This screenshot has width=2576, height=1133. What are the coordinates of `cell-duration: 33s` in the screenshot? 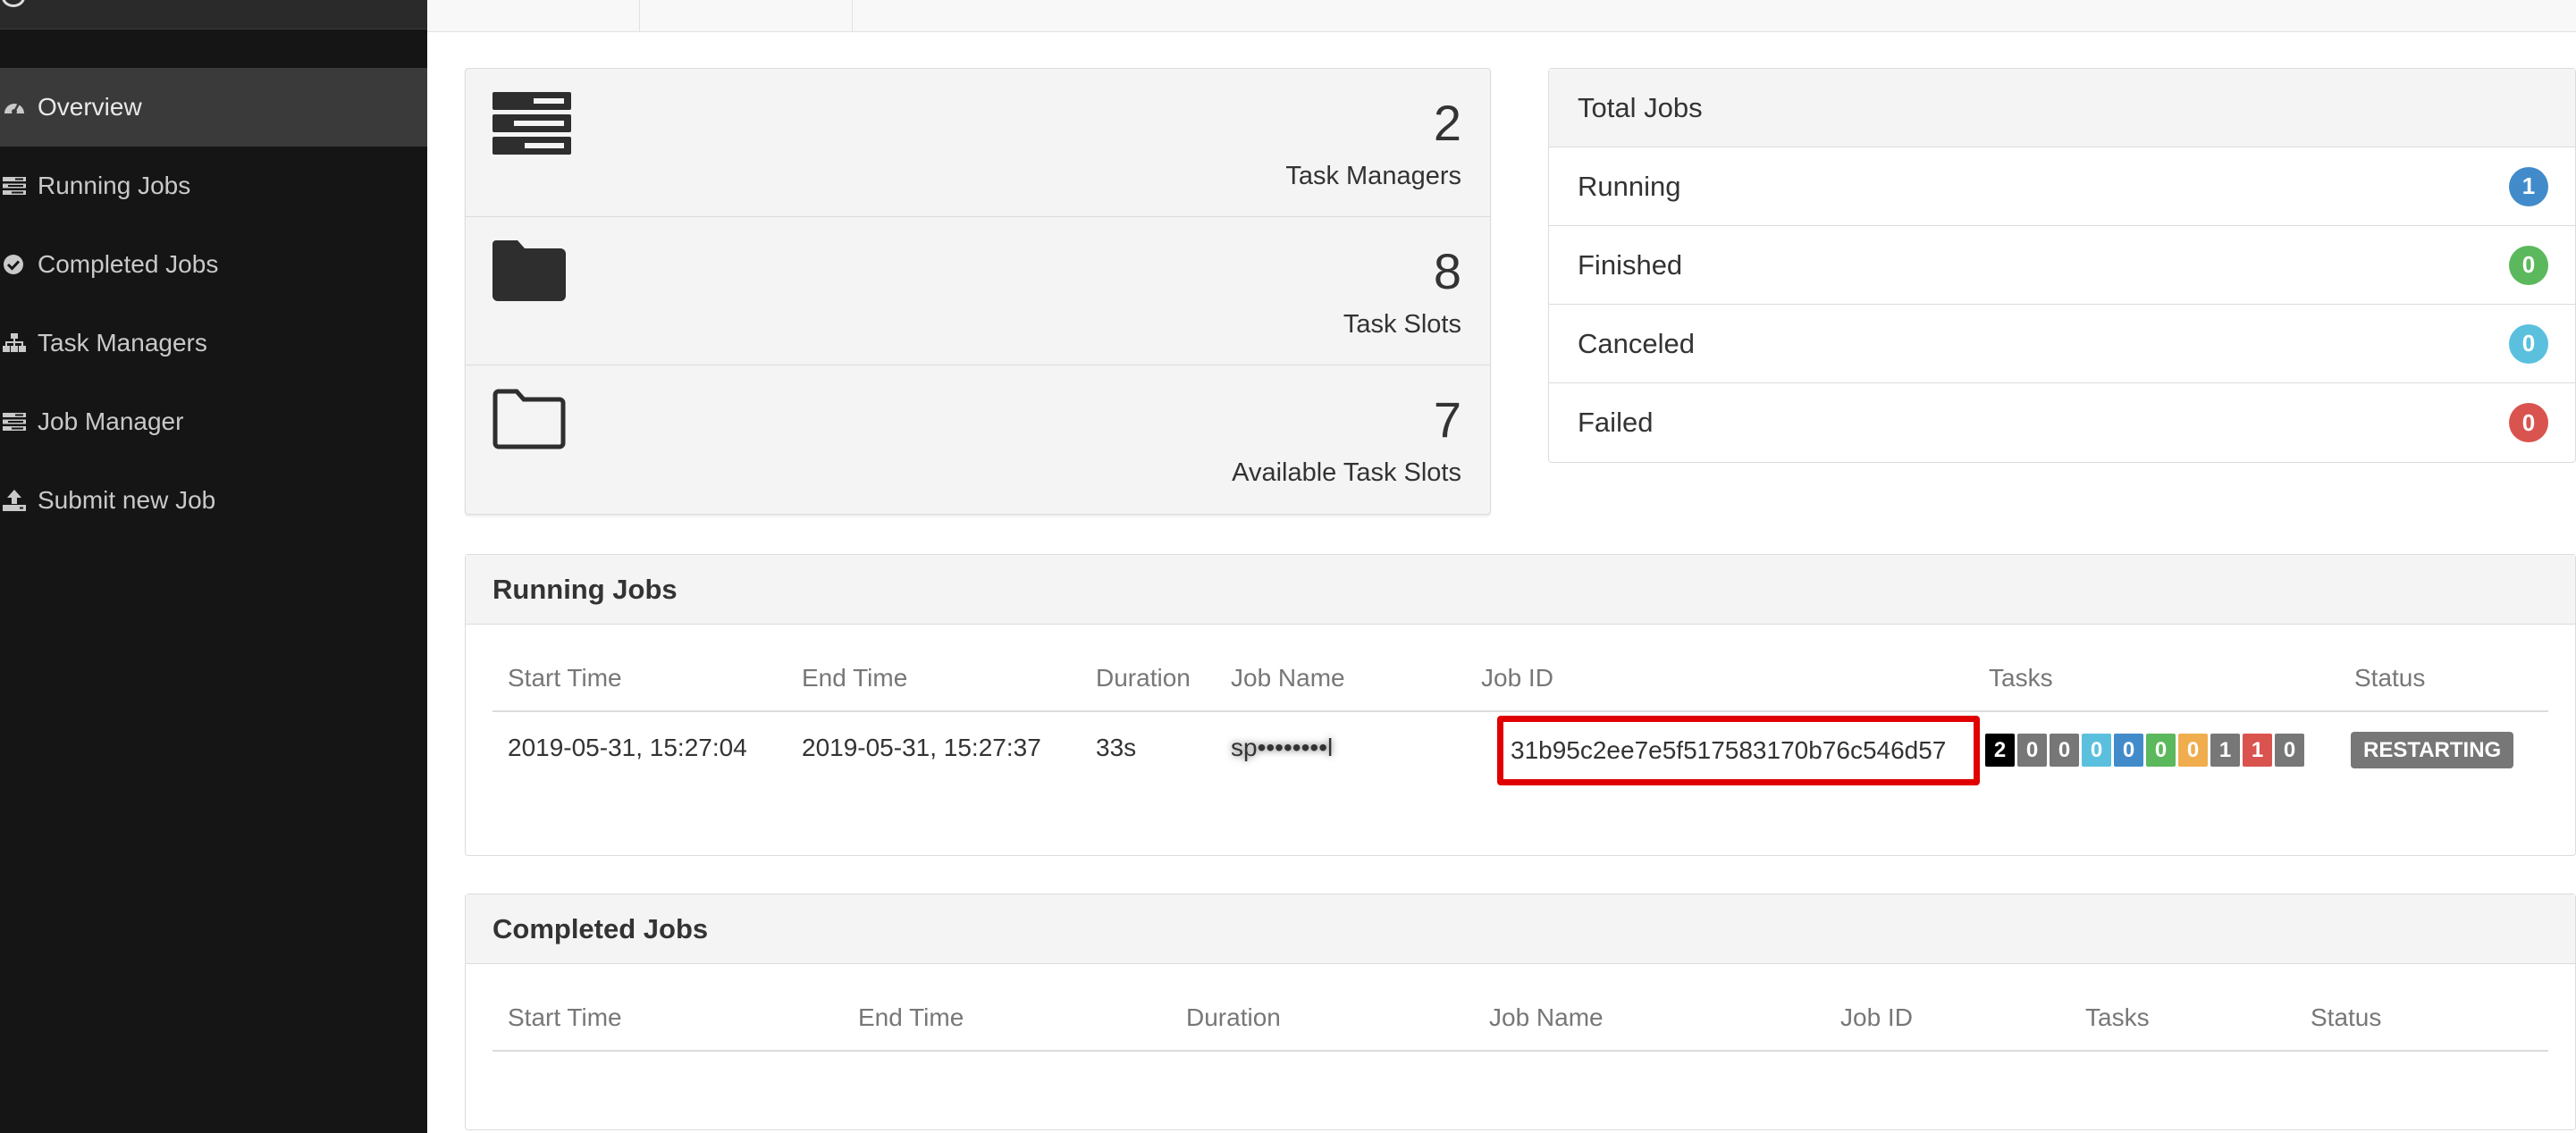 It's located at (1117, 747).